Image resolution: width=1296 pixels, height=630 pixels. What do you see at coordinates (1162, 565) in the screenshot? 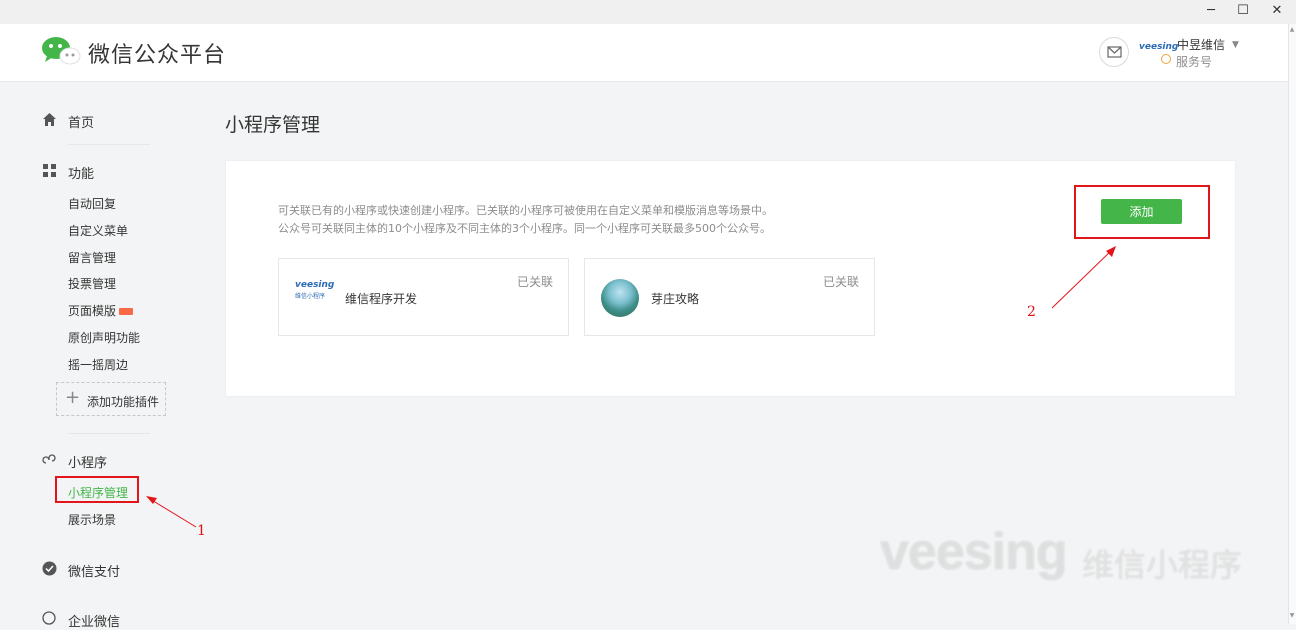
I see `watermark-cjk: 维信小程序` at bounding box center [1162, 565].